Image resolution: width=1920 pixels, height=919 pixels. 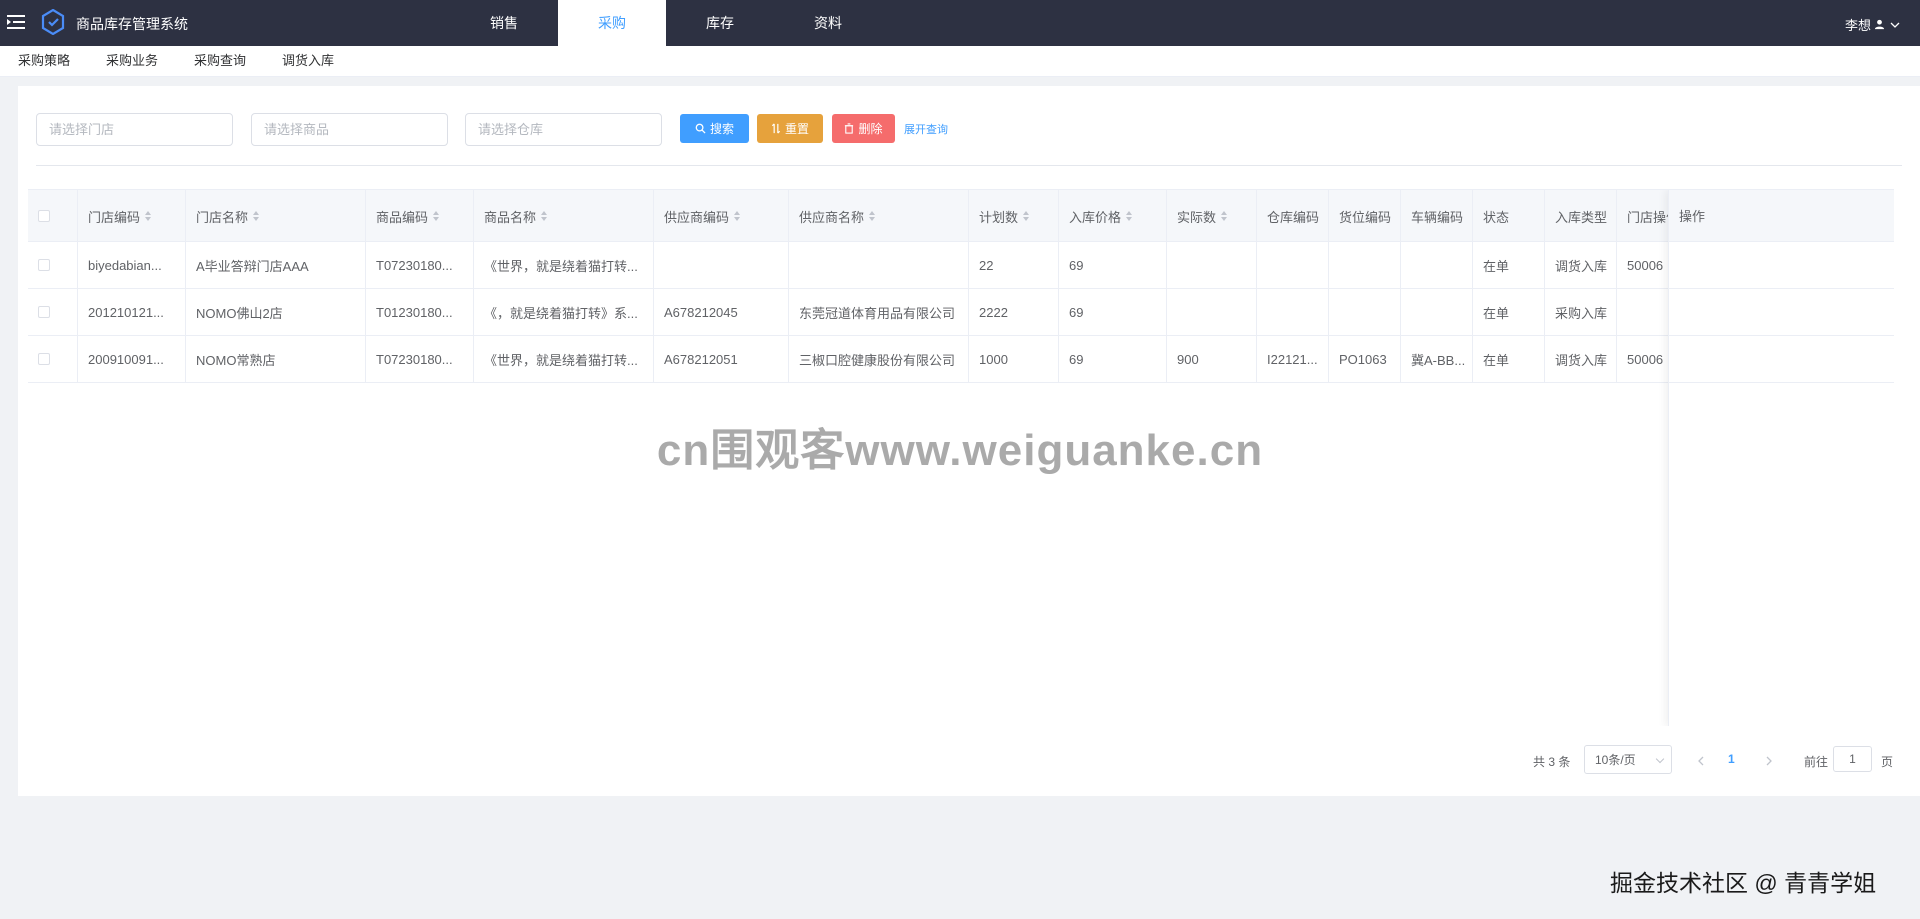 I want to click on column-header-label: 仓库编码, so click(x=1293, y=217).